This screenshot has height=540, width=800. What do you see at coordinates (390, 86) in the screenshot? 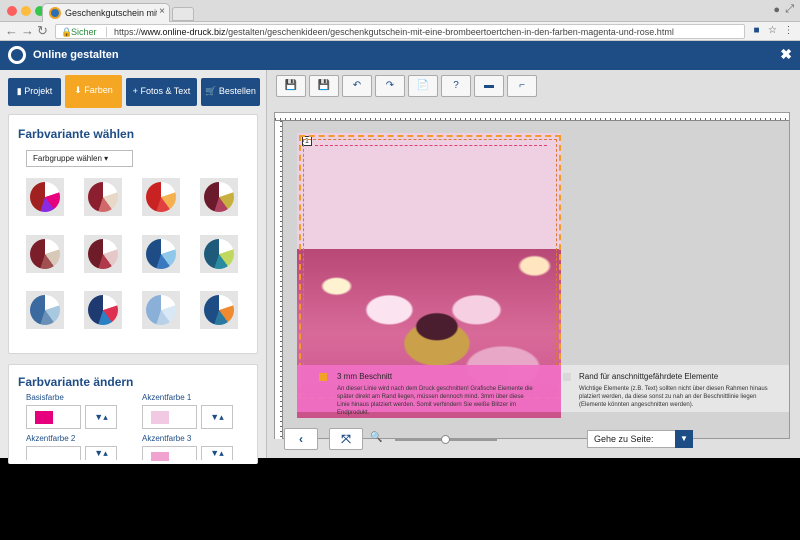
I see `redo-icon: ↷` at bounding box center [390, 86].